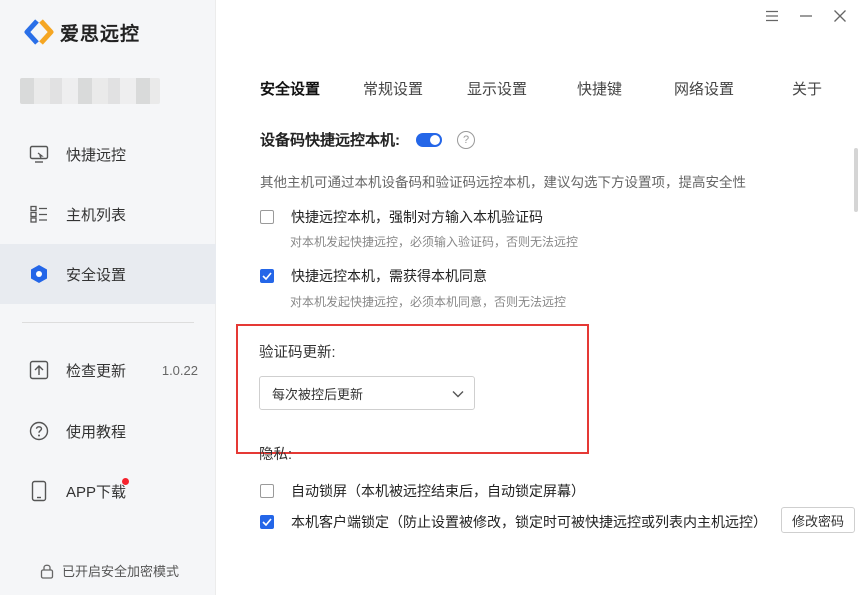  Describe the element at coordinates (529, 522) in the screenshot. I see `option-label: 本机客户端锁定（防止设置被修改，锁定时可被快捷远控或列表内主机远控）` at that location.